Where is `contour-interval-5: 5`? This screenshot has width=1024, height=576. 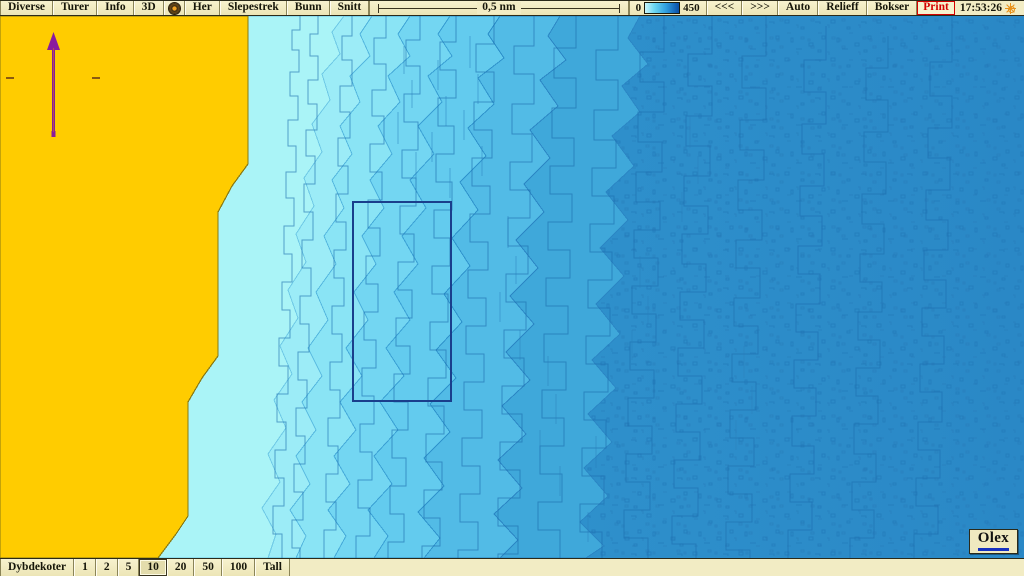 contour-interval-5: 5 is located at coordinates (128, 567).